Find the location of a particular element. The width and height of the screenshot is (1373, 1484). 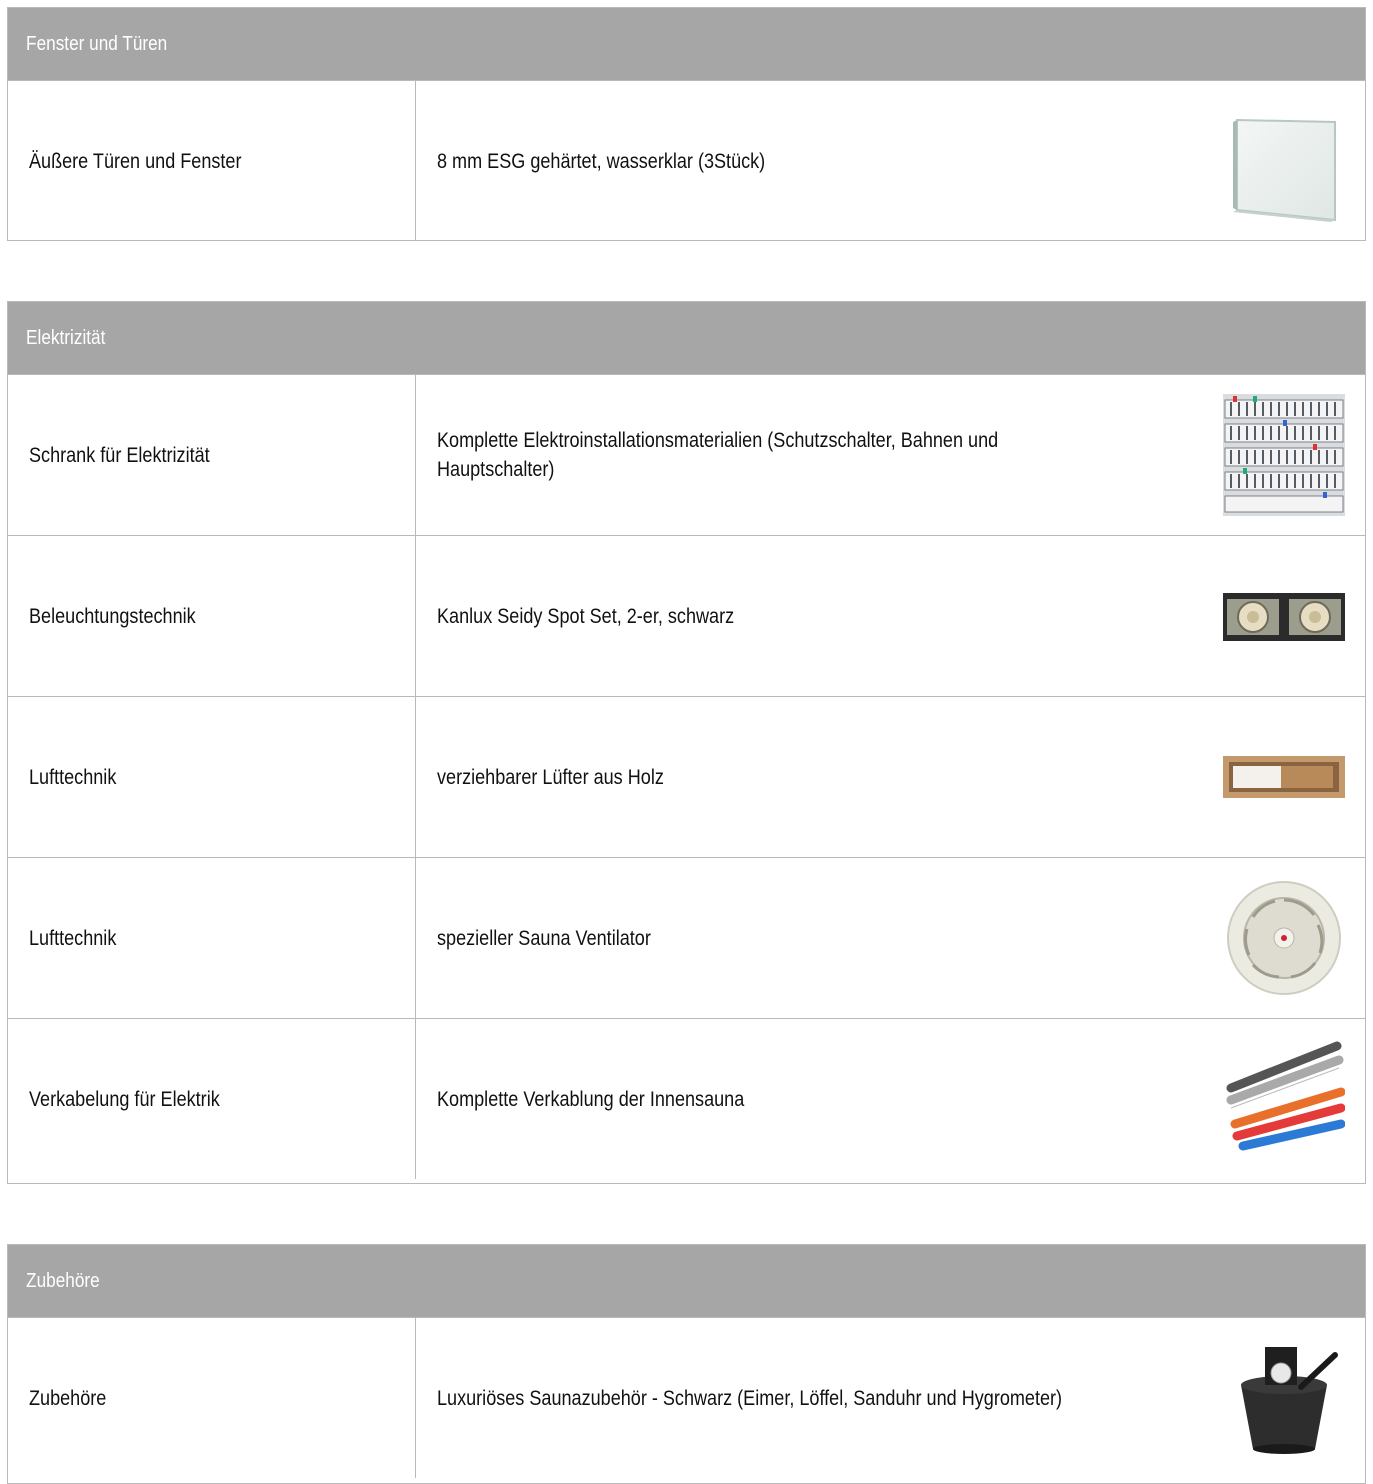

item-name-cell: Schrank für Elektrizität is located at coordinates (212, 455).